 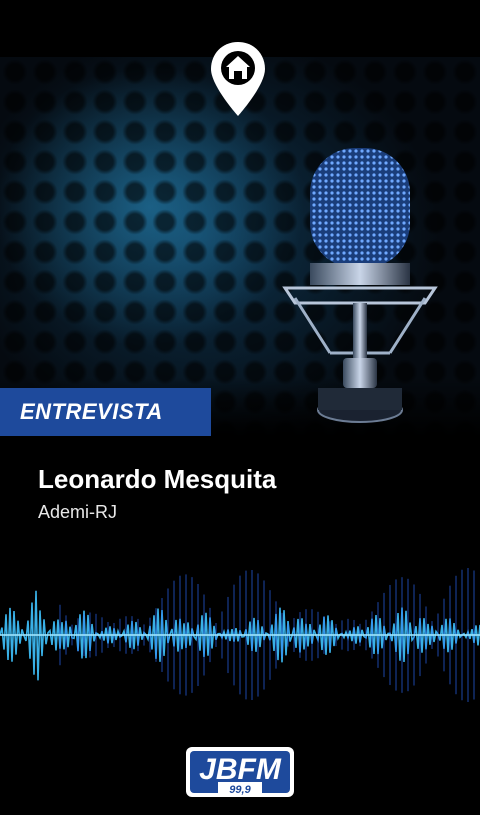 I want to click on category-tag: ENTREVISTA, so click(x=105, y=412).